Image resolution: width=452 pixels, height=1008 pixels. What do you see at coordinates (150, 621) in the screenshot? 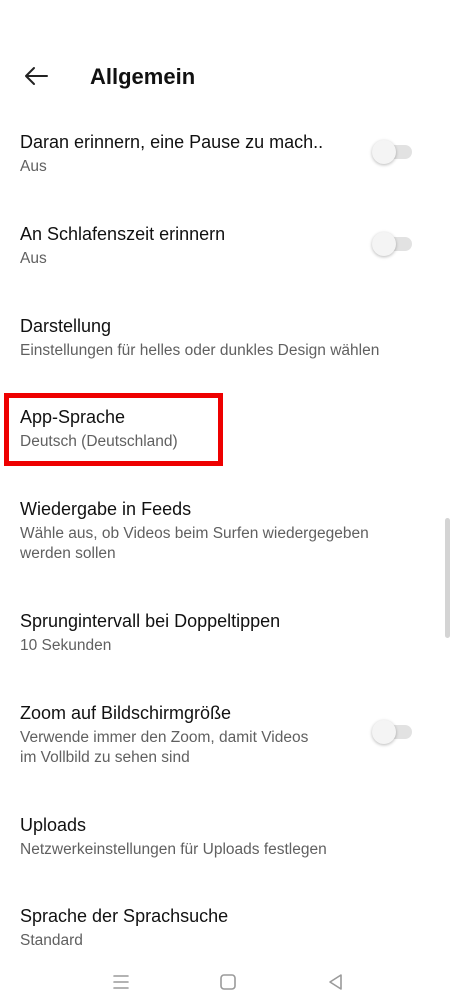
I see `setting-title: Sprungintervall bei Doppeltippen` at bounding box center [150, 621].